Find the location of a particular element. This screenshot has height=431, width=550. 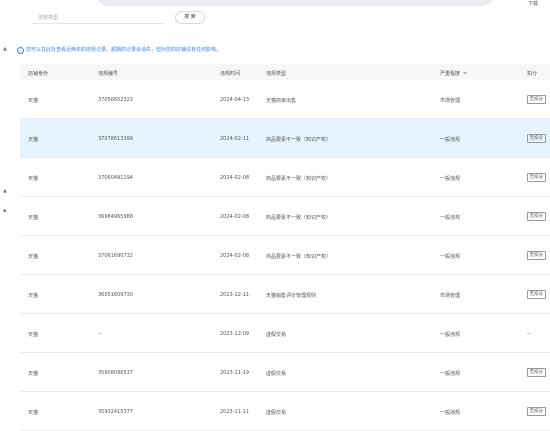

notice-text: 您可以在此处查看近两年的违规记录。超期的记录会消失，但对您的店铺没有任何影响。 is located at coordinates (124, 50).